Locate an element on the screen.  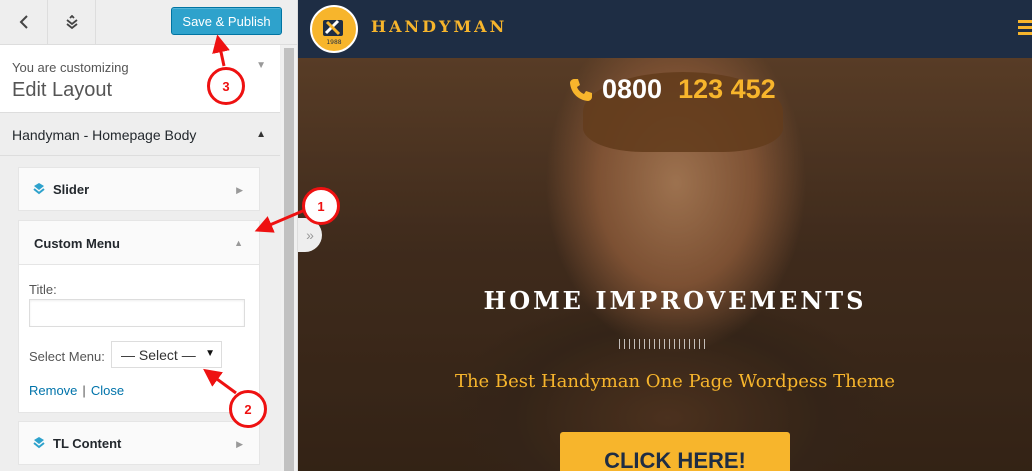
cta-button: CLICK HERE! is located at coordinates (675, 451).